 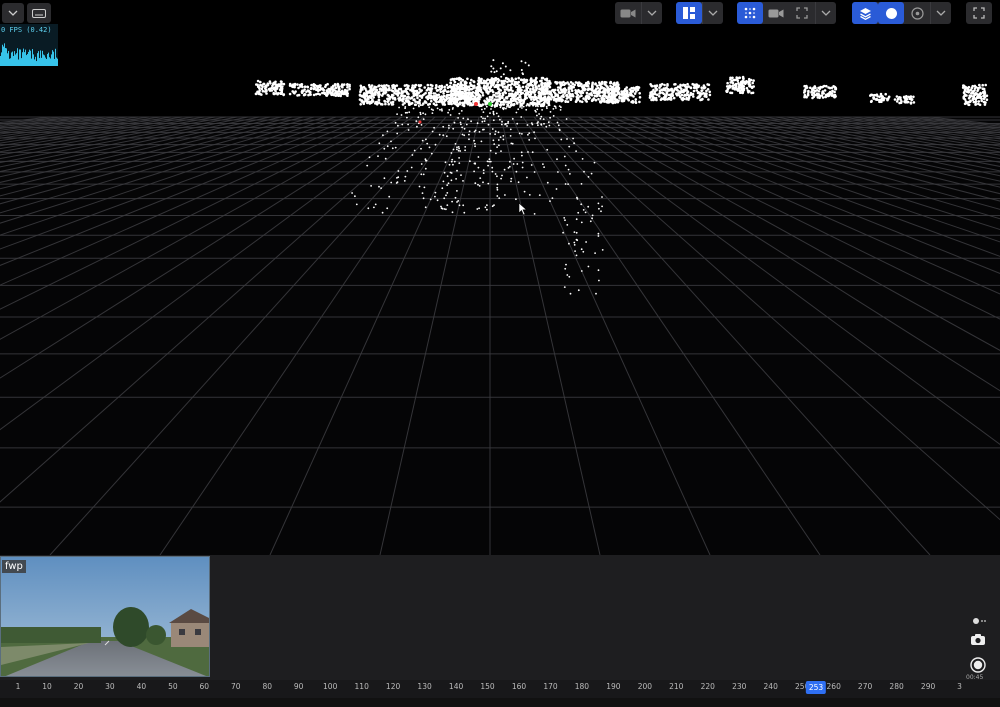 I want to click on keyboard-button, so click(x=39, y=13).